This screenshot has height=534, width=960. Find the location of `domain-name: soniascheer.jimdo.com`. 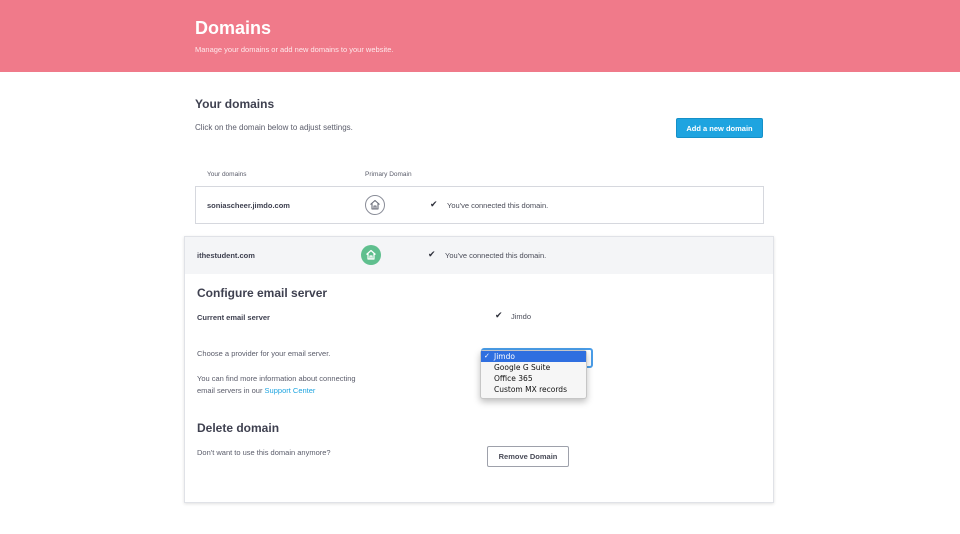

domain-name: soniascheer.jimdo.com is located at coordinates (248, 205).